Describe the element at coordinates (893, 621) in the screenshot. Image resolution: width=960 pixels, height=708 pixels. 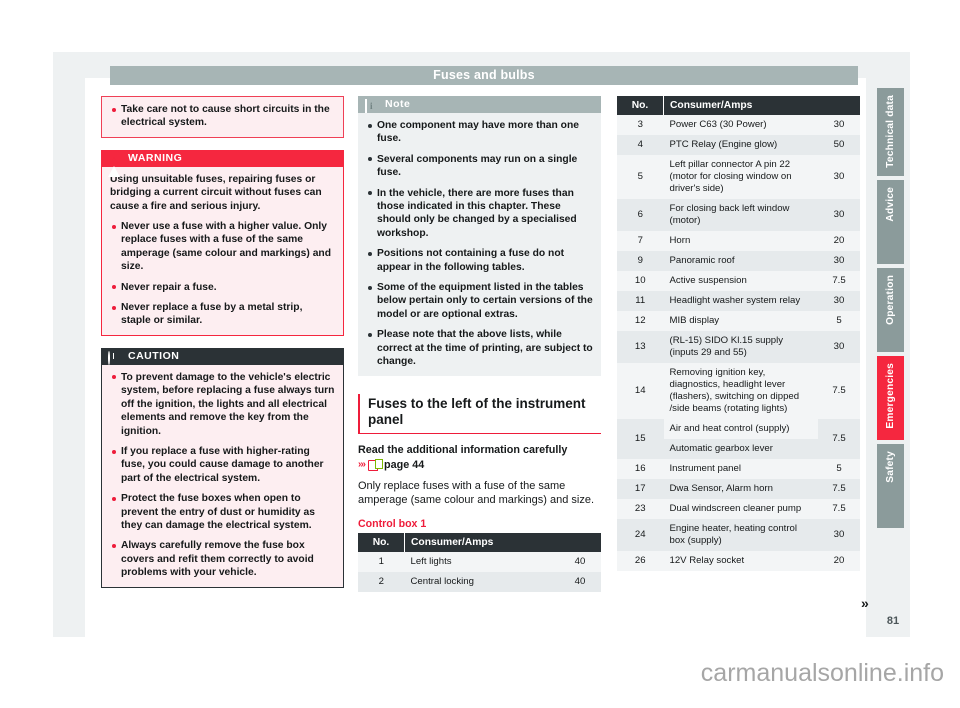
I see `page-number: 81` at that location.